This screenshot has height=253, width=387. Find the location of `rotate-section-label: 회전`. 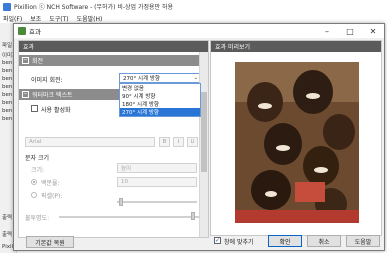

rotate-section-label: 회전 is located at coordinates (38, 61).